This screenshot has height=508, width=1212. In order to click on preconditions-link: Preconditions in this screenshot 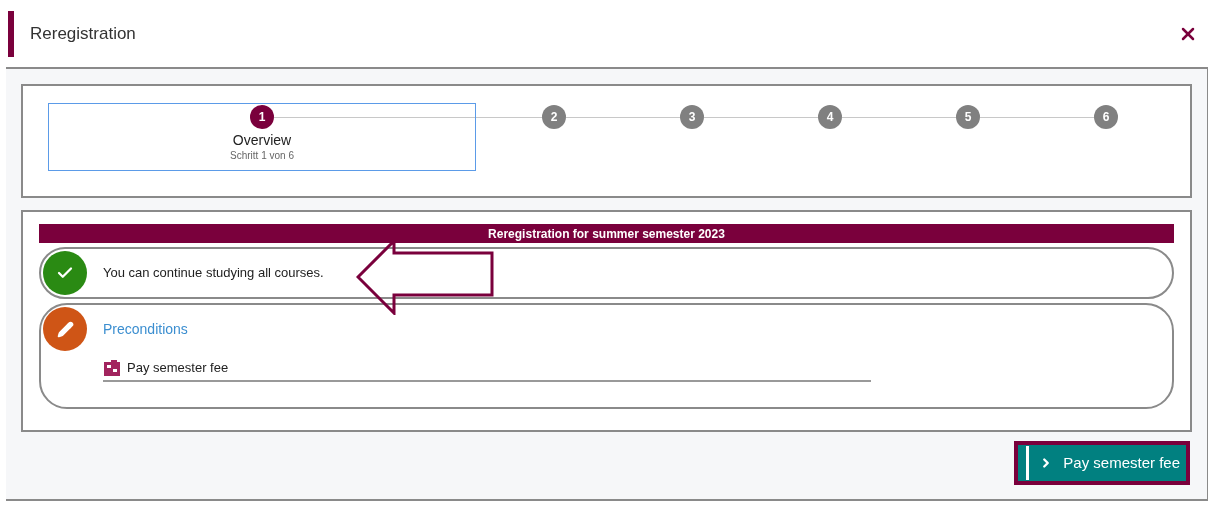, I will do `click(487, 329)`.